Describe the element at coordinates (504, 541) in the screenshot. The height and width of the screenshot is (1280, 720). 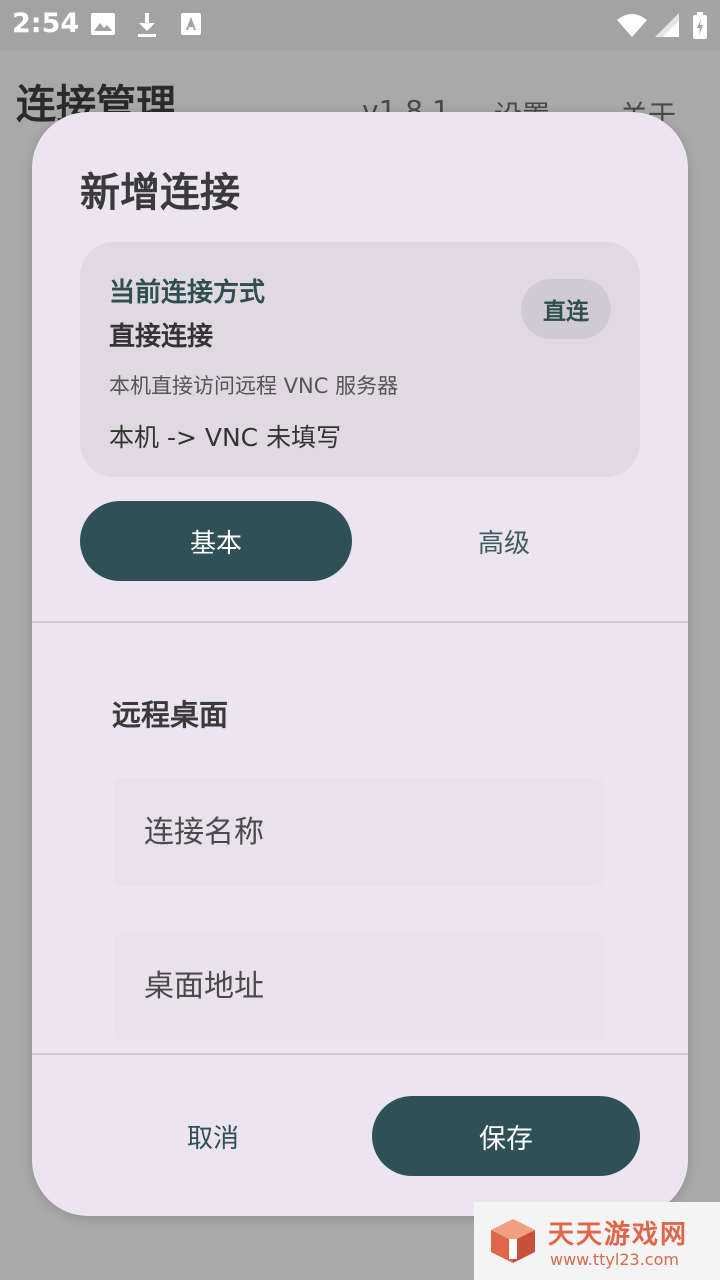
I see `tab-advanced: 高级` at that location.